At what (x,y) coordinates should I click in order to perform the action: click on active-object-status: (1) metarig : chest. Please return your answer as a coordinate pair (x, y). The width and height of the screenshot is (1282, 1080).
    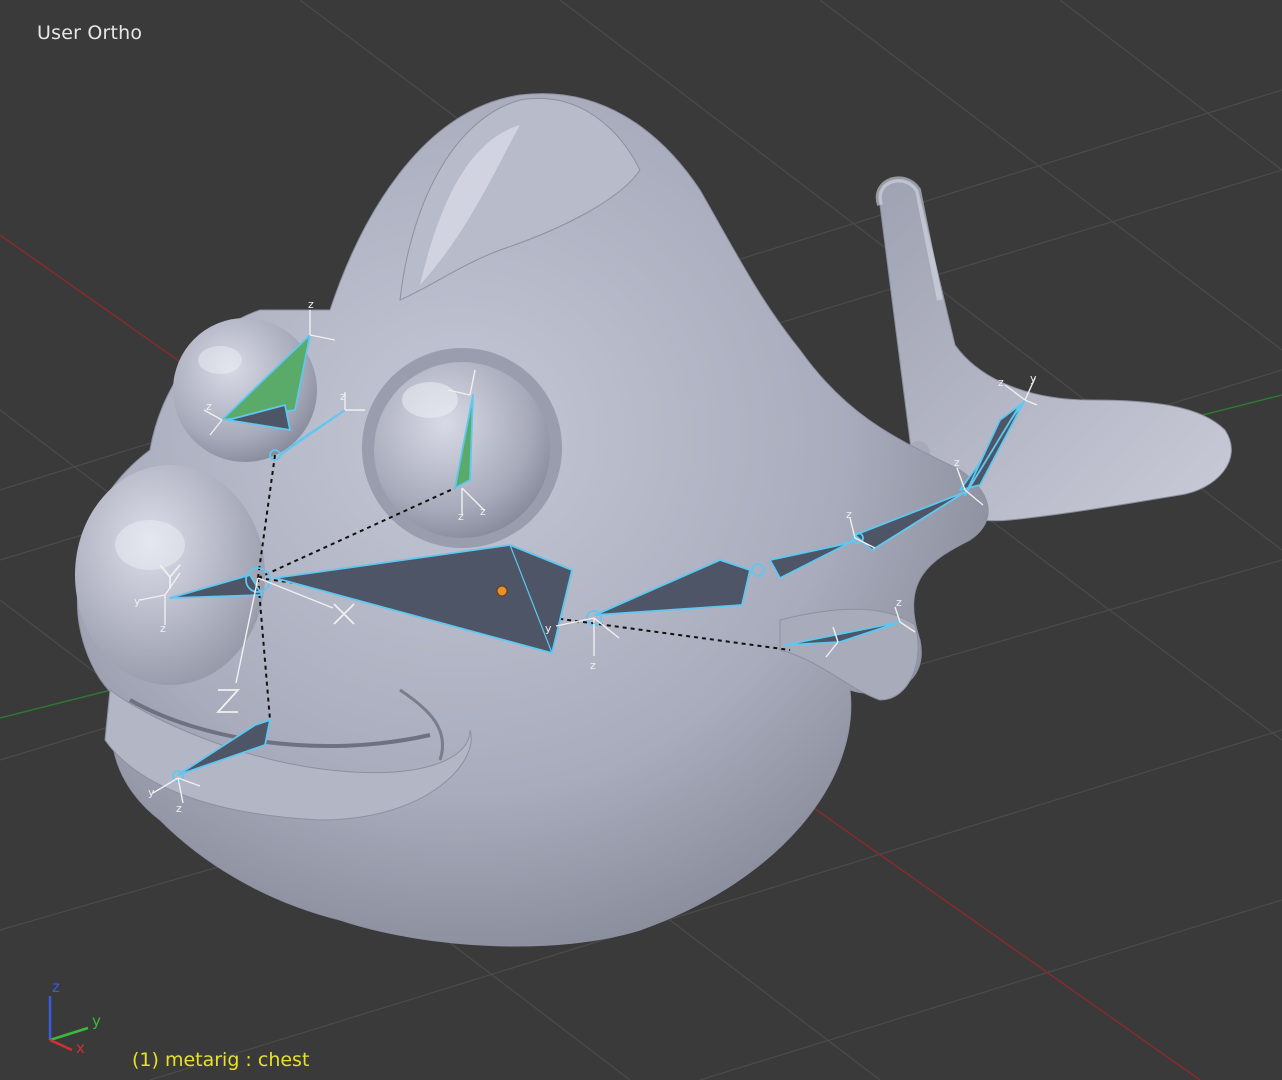
    Looking at the image, I should click on (221, 1060).